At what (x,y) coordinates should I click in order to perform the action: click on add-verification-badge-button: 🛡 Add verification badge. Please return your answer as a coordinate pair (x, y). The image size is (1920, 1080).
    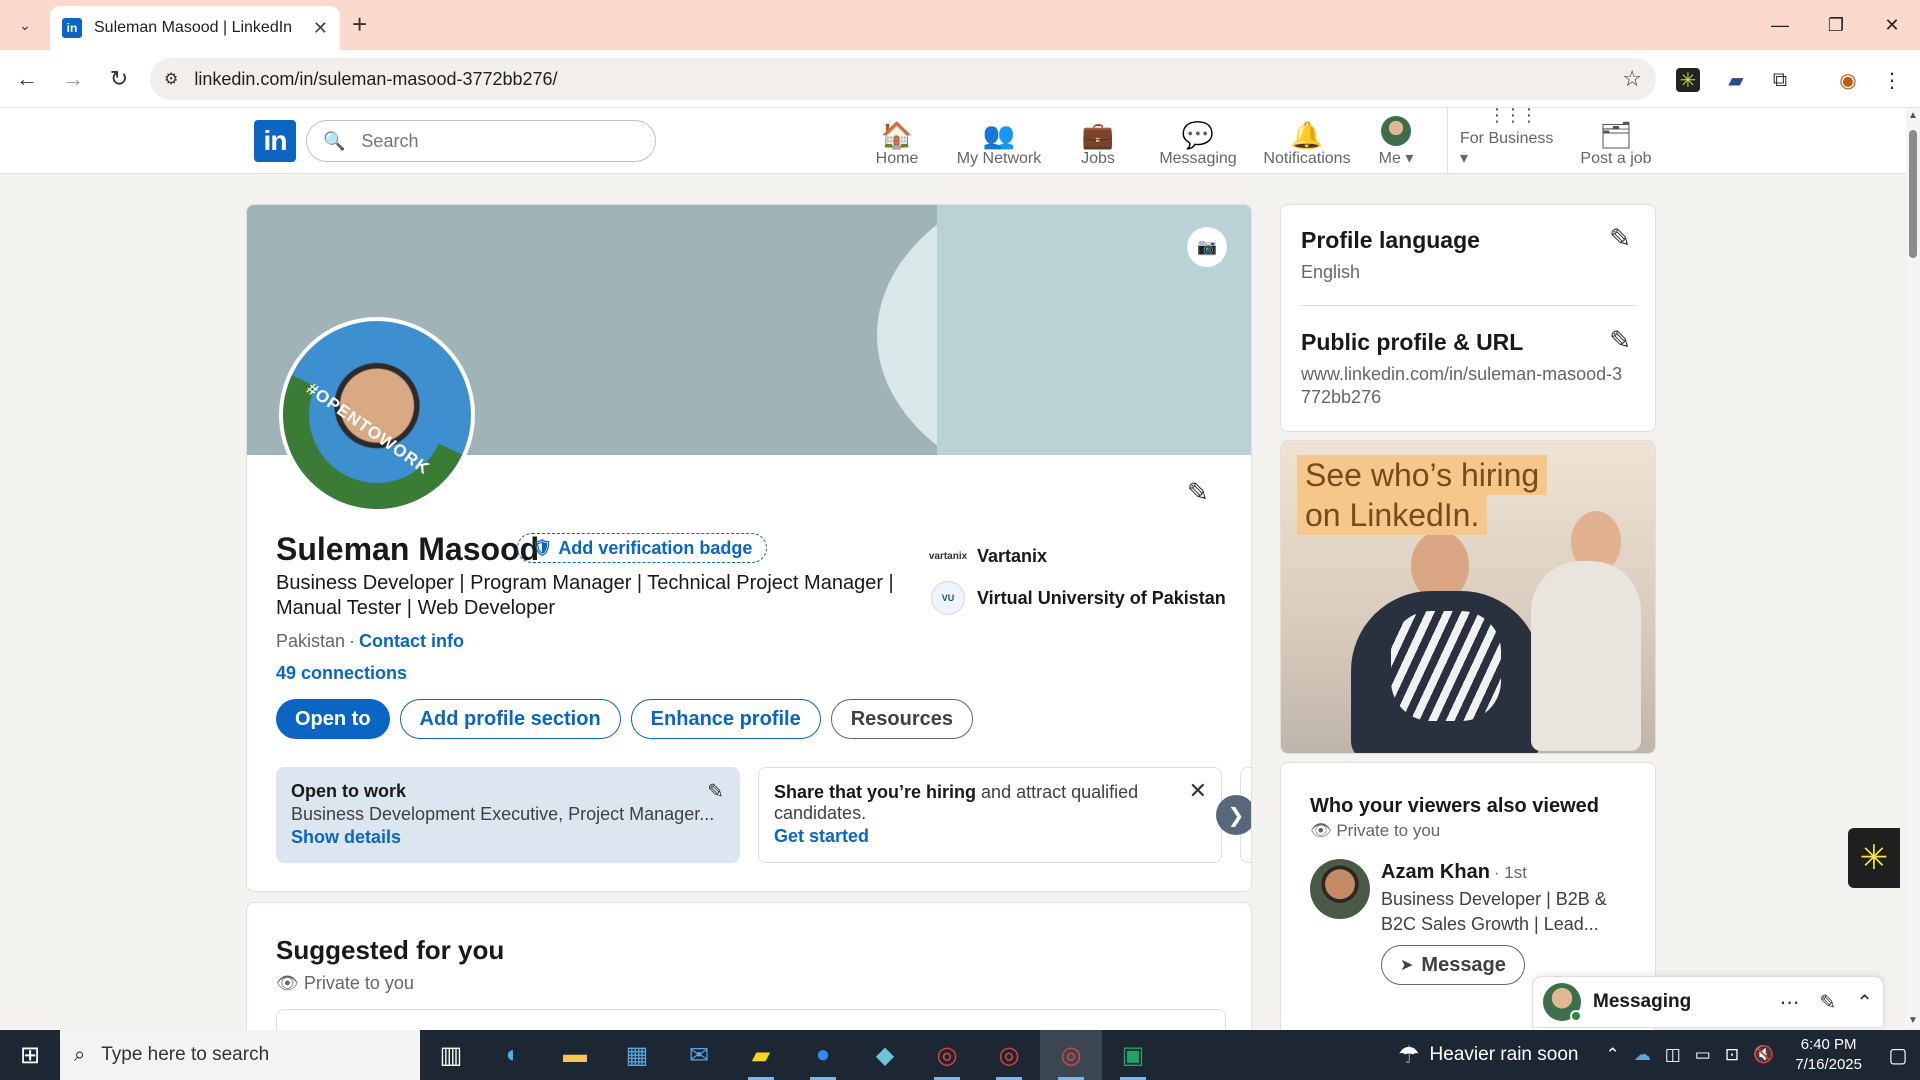
    Looking at the image, I should click on (642, 548).